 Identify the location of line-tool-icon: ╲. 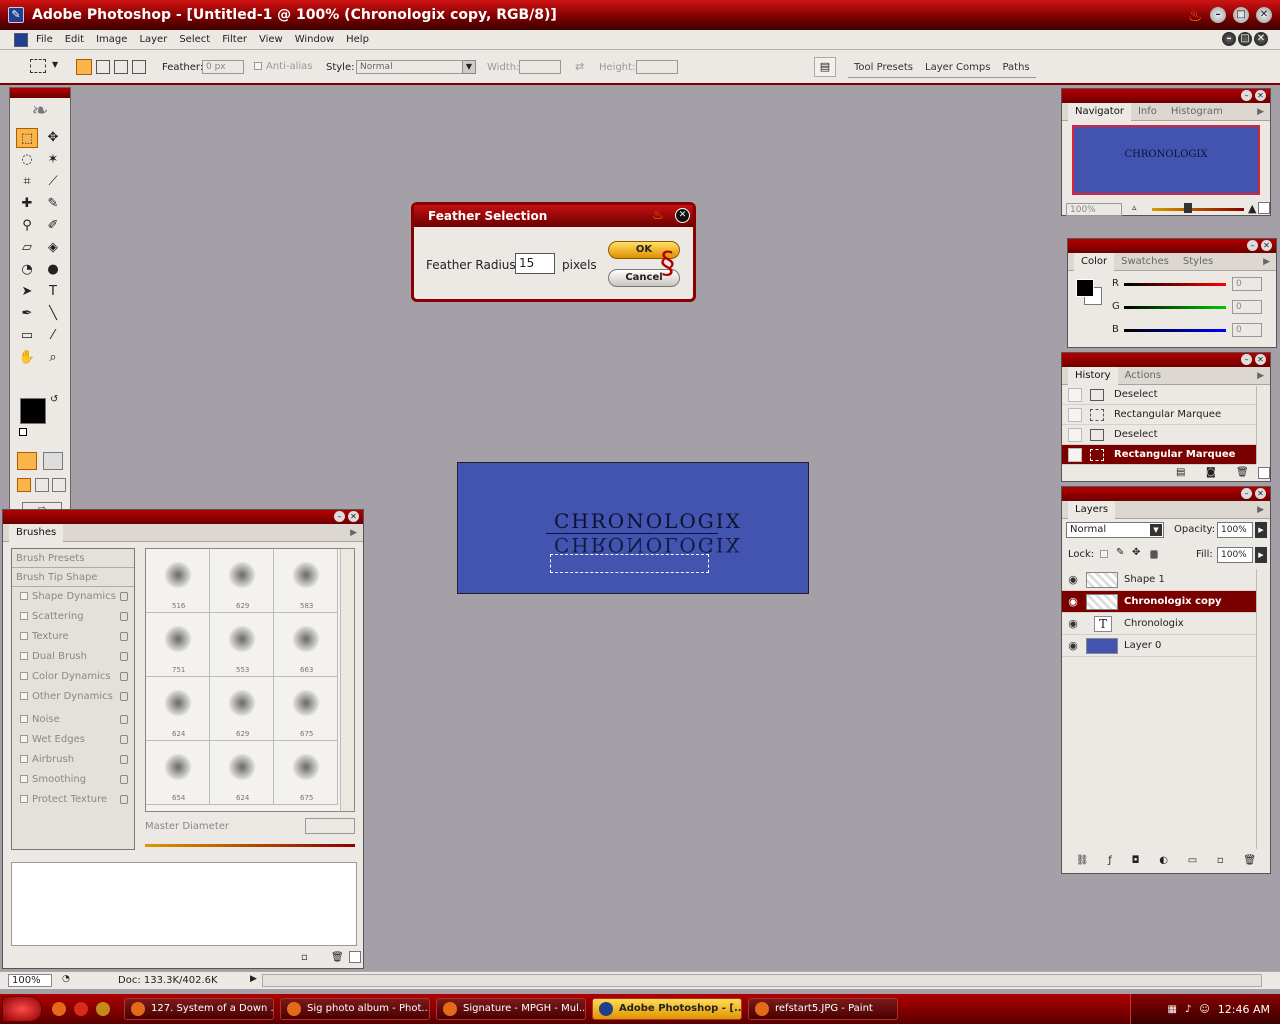
(53, 314).